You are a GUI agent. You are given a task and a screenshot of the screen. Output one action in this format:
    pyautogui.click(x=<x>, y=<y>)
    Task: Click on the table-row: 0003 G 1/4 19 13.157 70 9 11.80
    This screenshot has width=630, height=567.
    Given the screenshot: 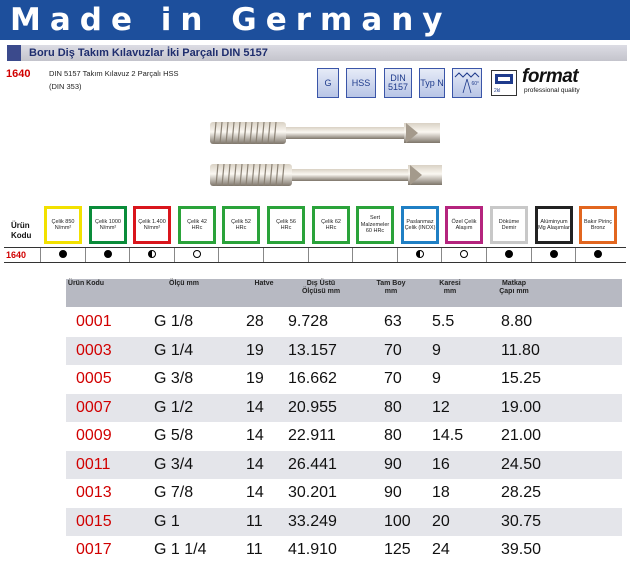 What is the action you would take?
    pyautogui.click(x=344, y=350)
    